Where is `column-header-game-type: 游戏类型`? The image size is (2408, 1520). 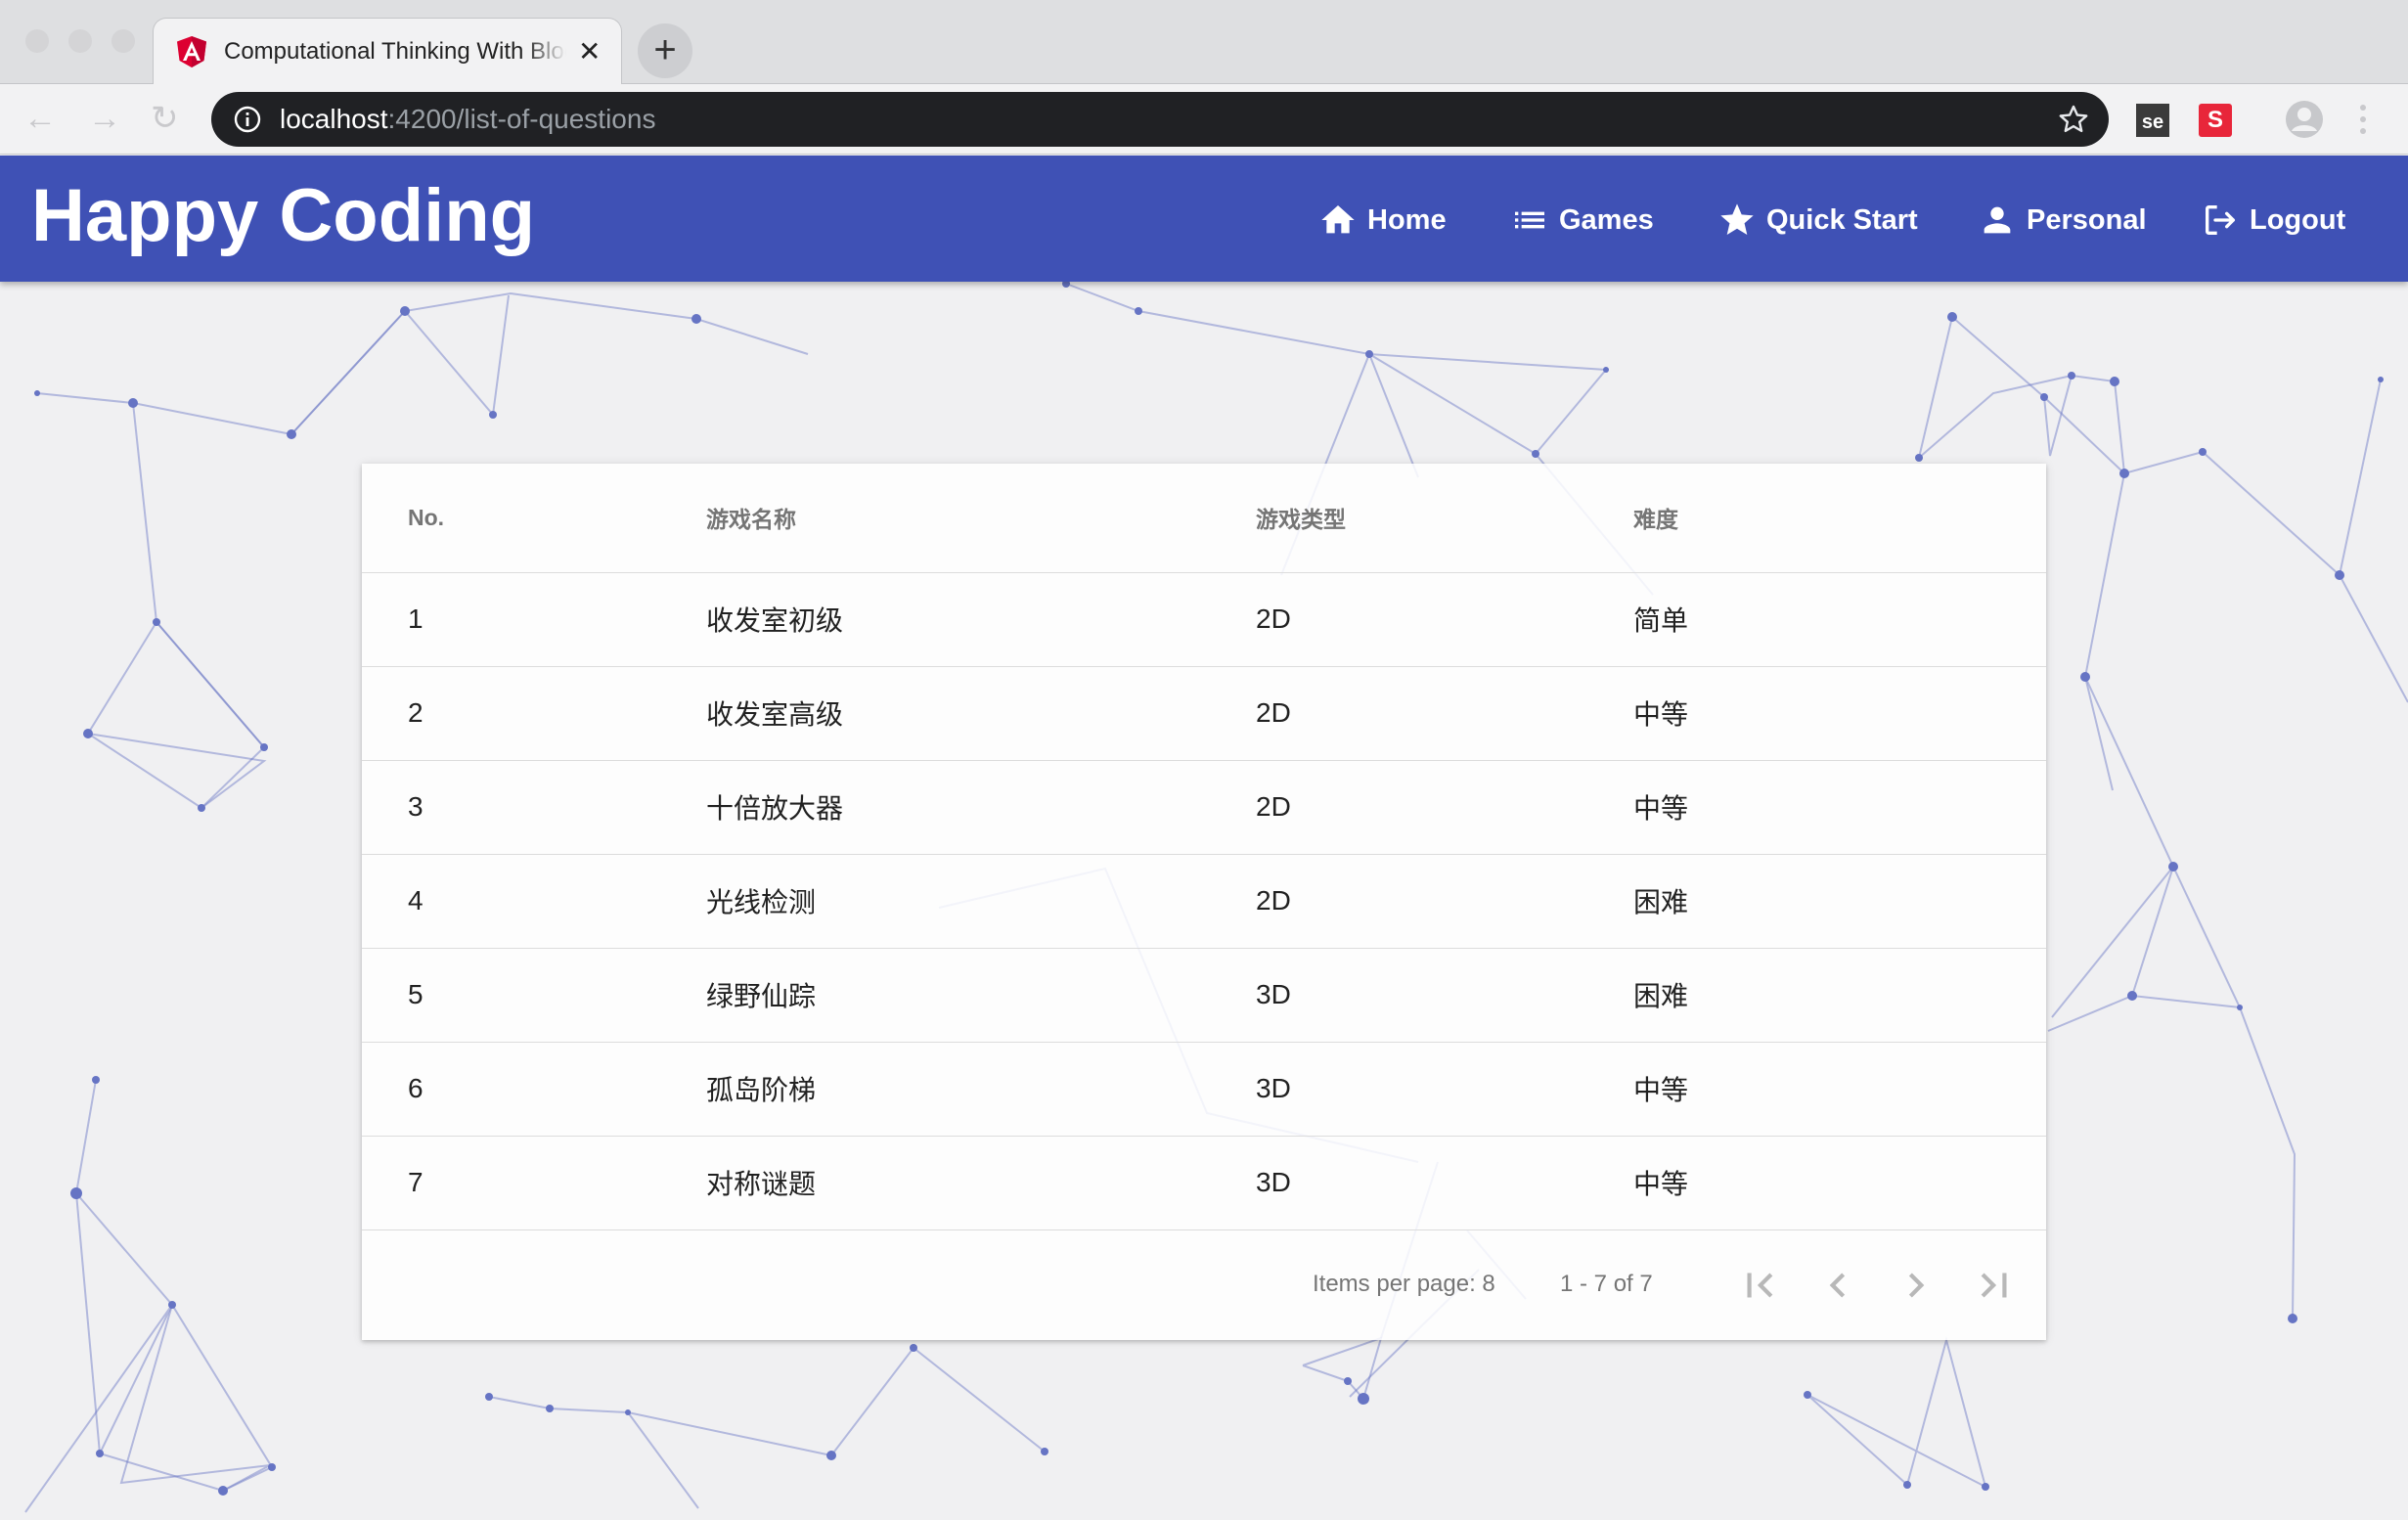
column-header-game-type: 游戏类型 is located at coordinates (1445, 518).